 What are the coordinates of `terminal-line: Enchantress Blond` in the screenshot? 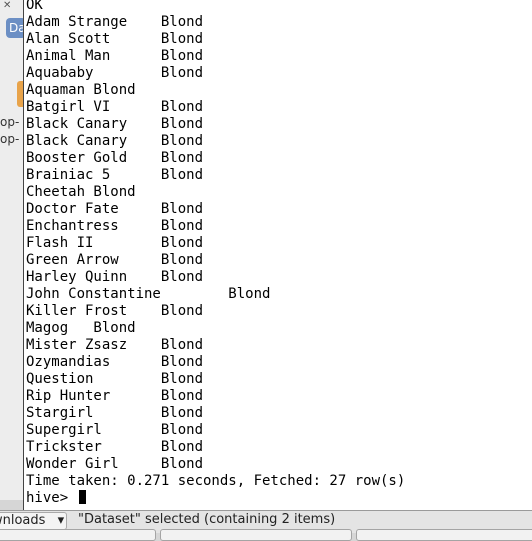 It's located at (115, 226).